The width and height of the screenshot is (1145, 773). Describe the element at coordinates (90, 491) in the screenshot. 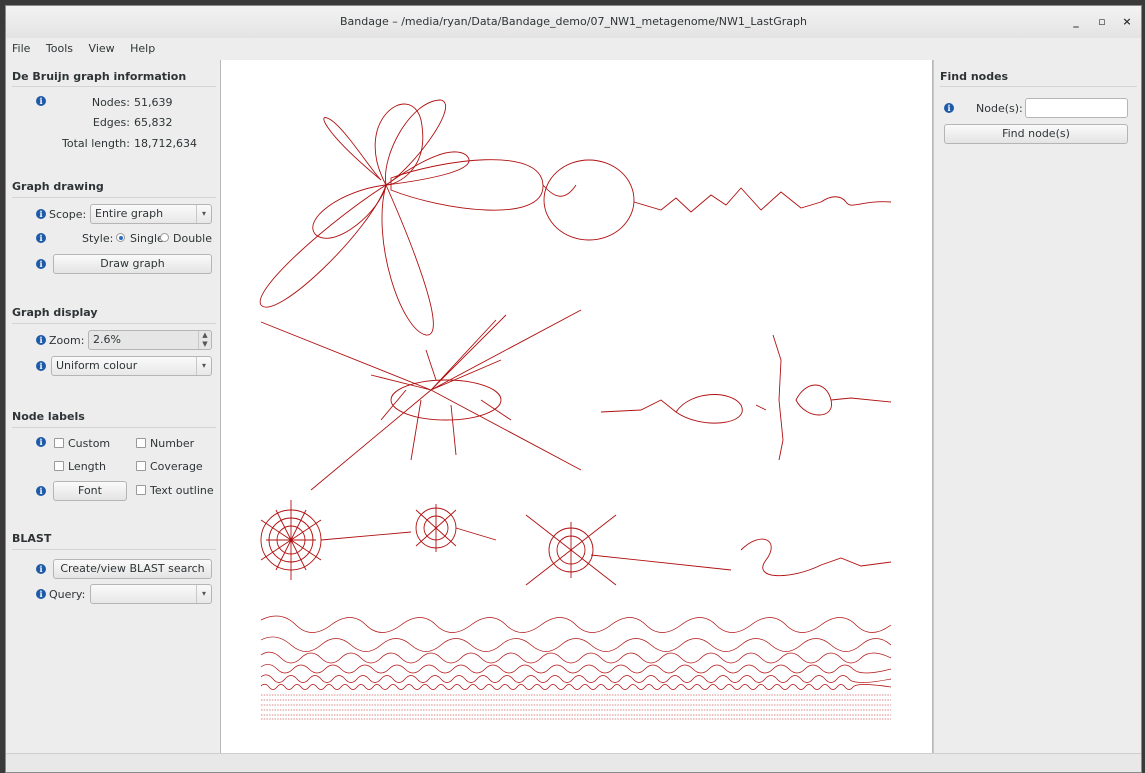

I see `font-button: Font` at that location.